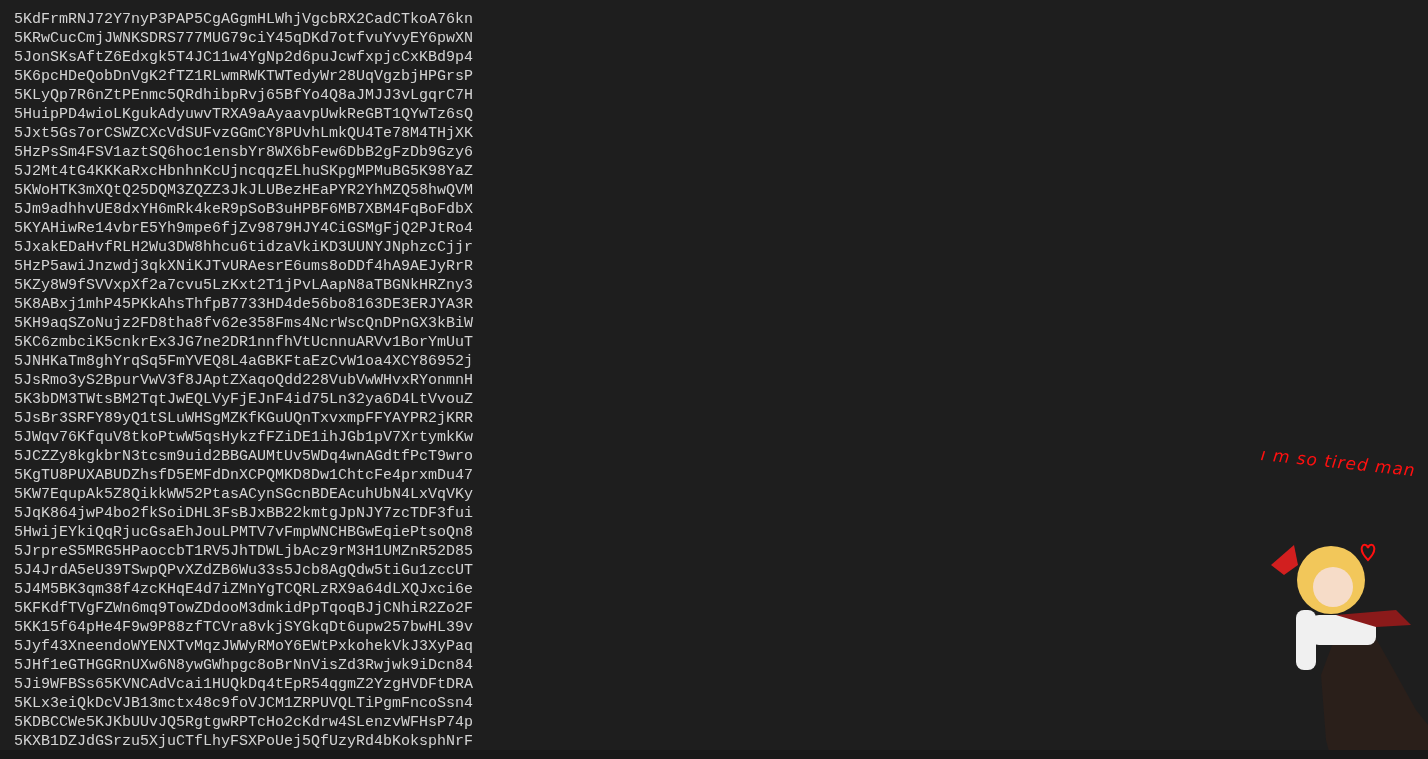  Describe the element at coordinates (244, 76) in the screenshot. I see `key-line: 5K6pcHDeQobDnVgK2fTZ1RLwmRWKTWTedyWr28UqVgzbjHPGrsP` at that location.